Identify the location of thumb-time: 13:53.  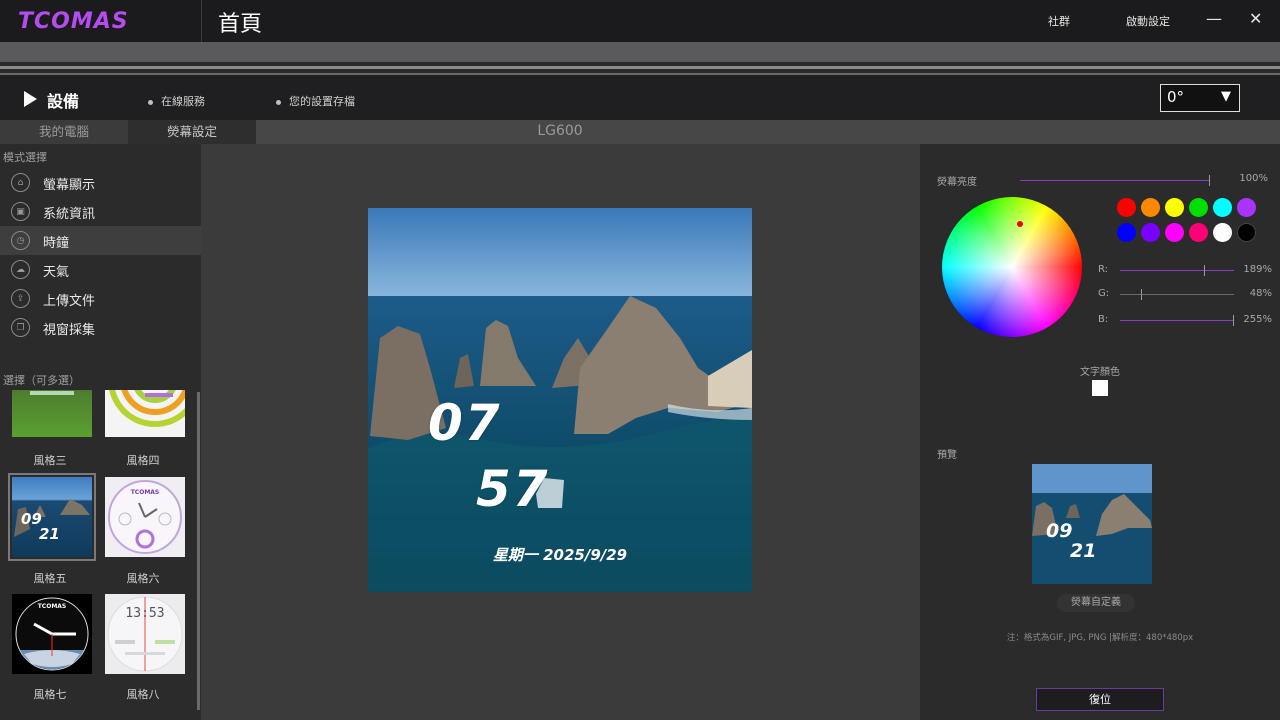
(145, 613).